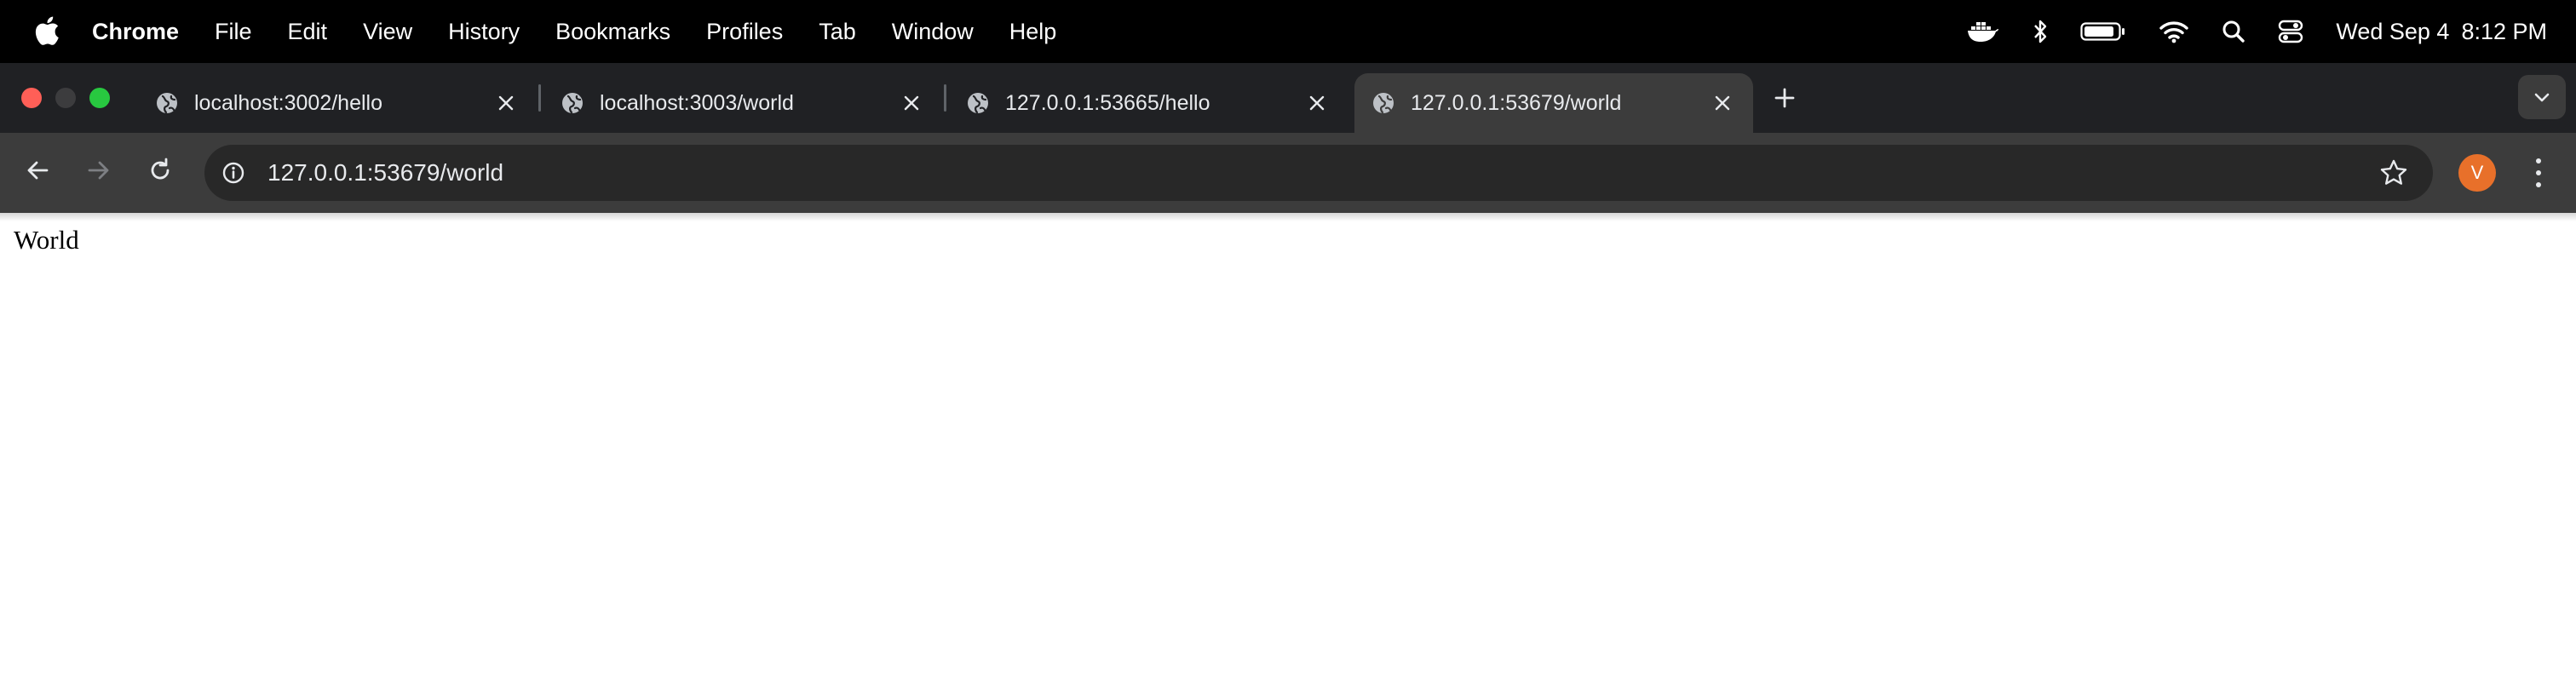  Describe the element at coordinates (100, 98) in the screenshot. I see `window-fullscreen-button` at that location.